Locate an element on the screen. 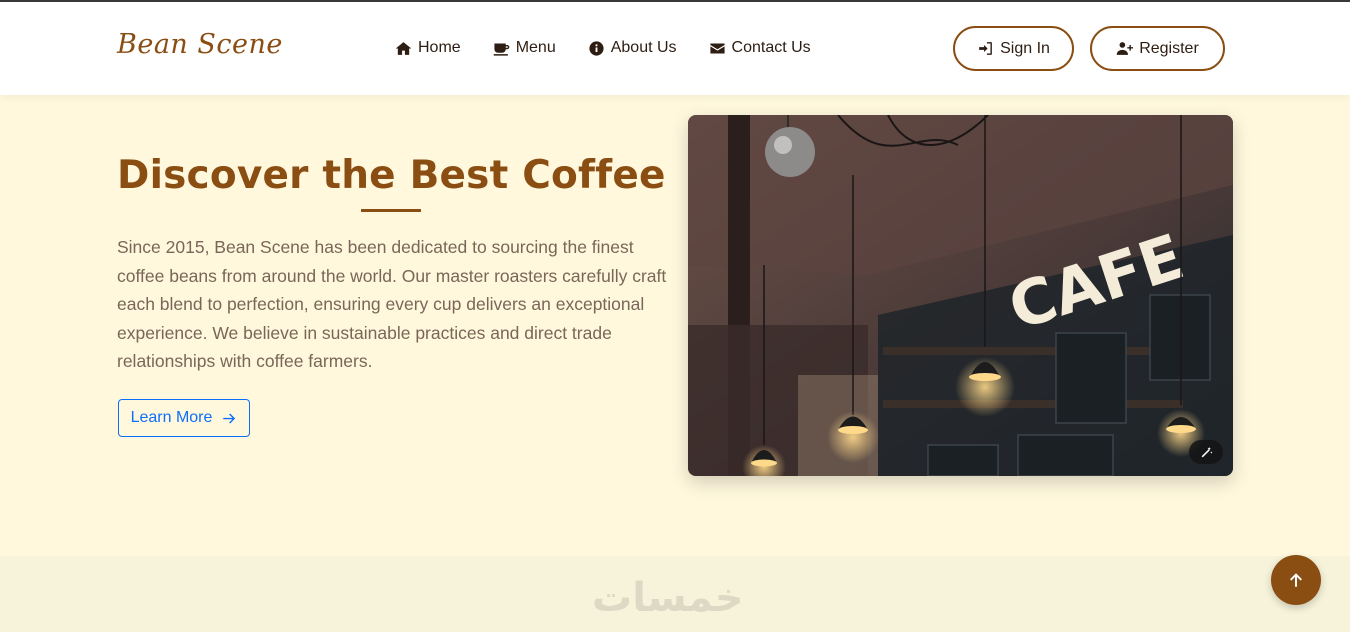 Image resolution: width=1350 pixels, height=632 pixels. scroll-to-top-button is located at coordinates (1296, 580).